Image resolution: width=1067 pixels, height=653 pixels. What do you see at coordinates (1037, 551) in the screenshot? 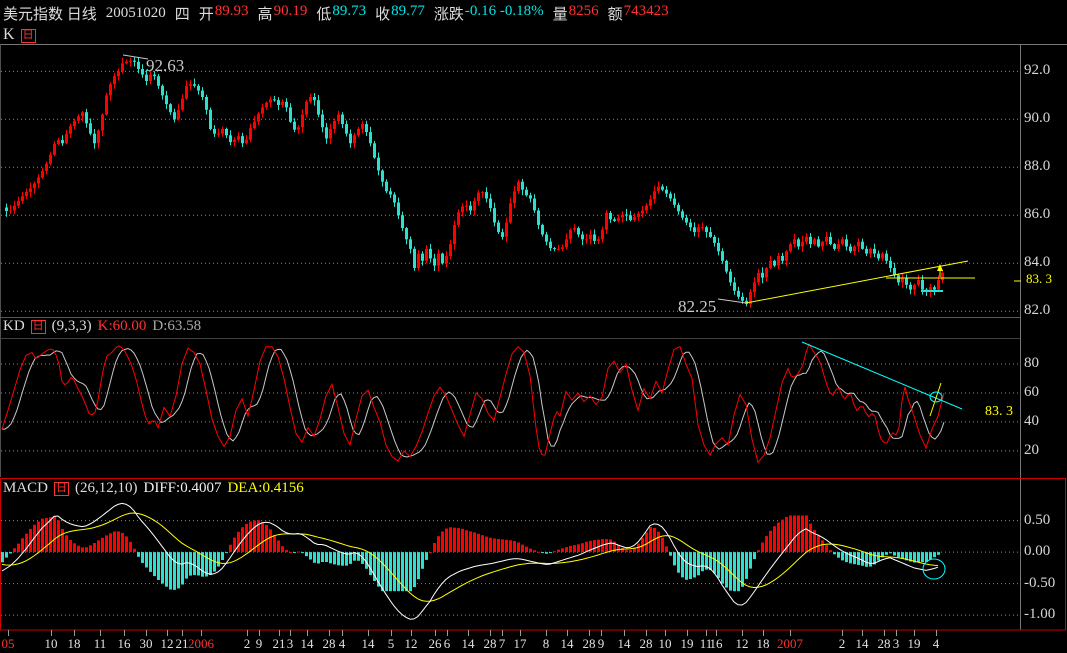
I see `y-axis-label: 0.00` at bounding box center [1037, 551].